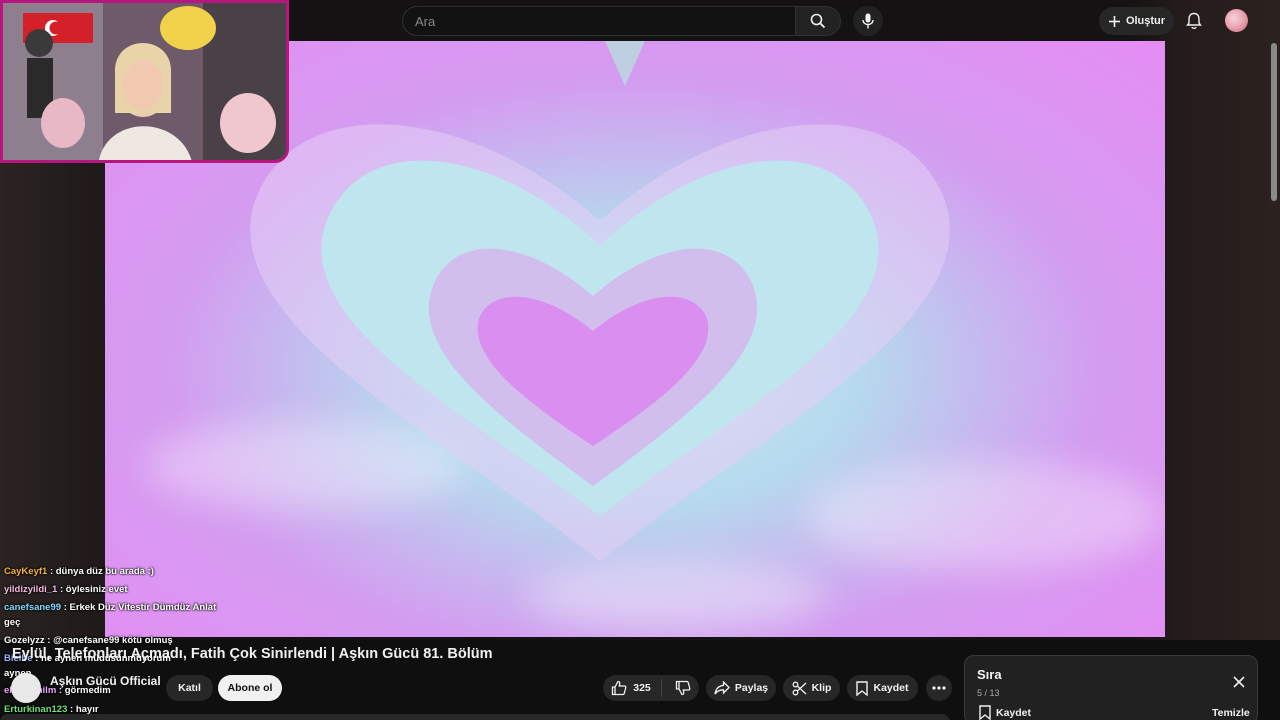  What do you see at coordinates (93, 589) in the screenshot?
I see `chat-text: : öylesiniz evet` at bounding box center [93, 589].